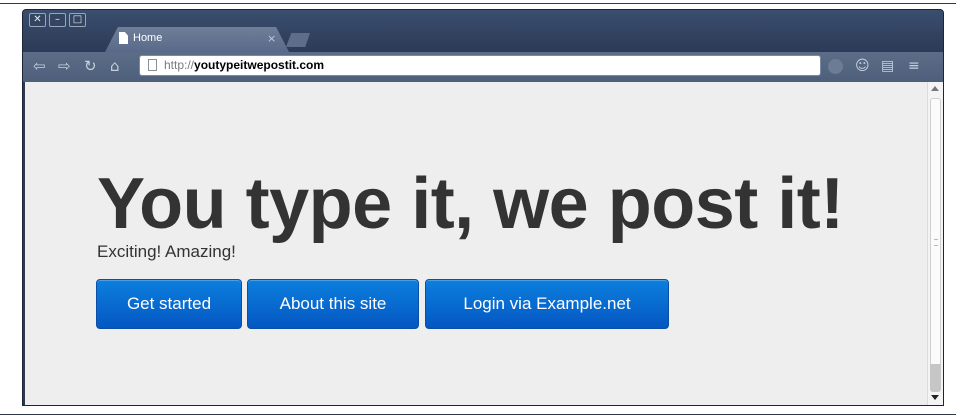  Describe the element at coordinates (77, 20) in the screenshot. I see `maximize-window-icon: □` at that location.